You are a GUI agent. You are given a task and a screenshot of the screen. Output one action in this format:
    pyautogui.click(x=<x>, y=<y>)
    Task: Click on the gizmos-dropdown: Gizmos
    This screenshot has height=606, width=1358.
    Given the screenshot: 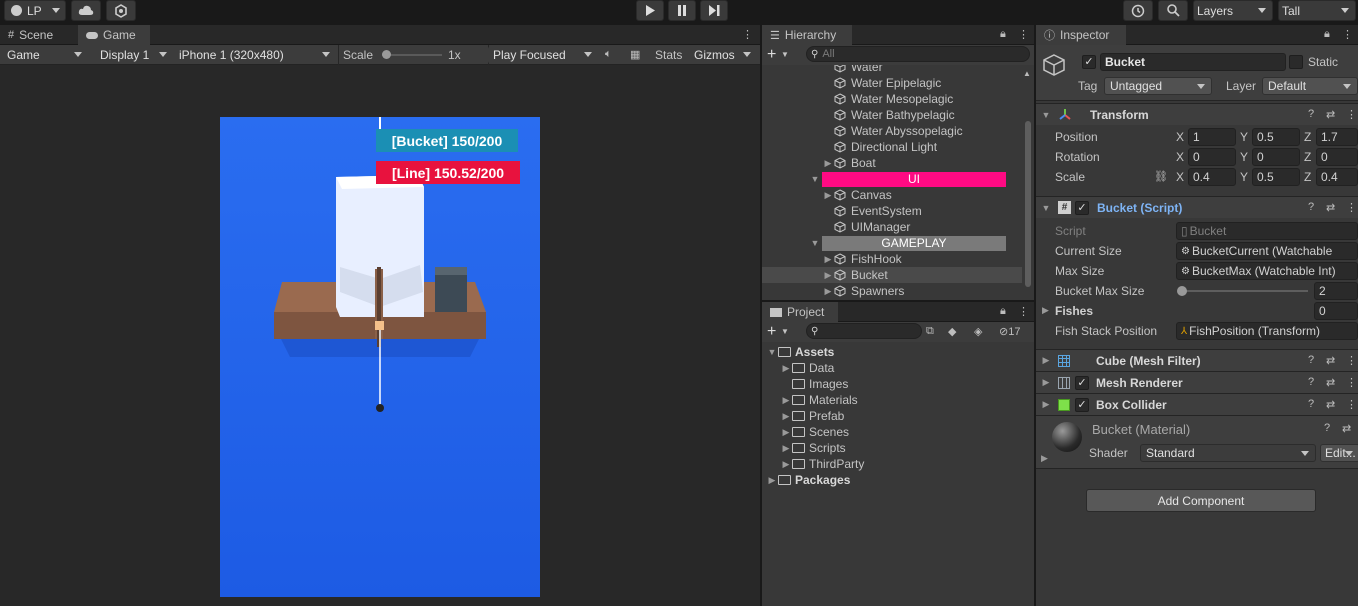 What is the action you would take?
    pyautogui.click(x=723, y=55)
    